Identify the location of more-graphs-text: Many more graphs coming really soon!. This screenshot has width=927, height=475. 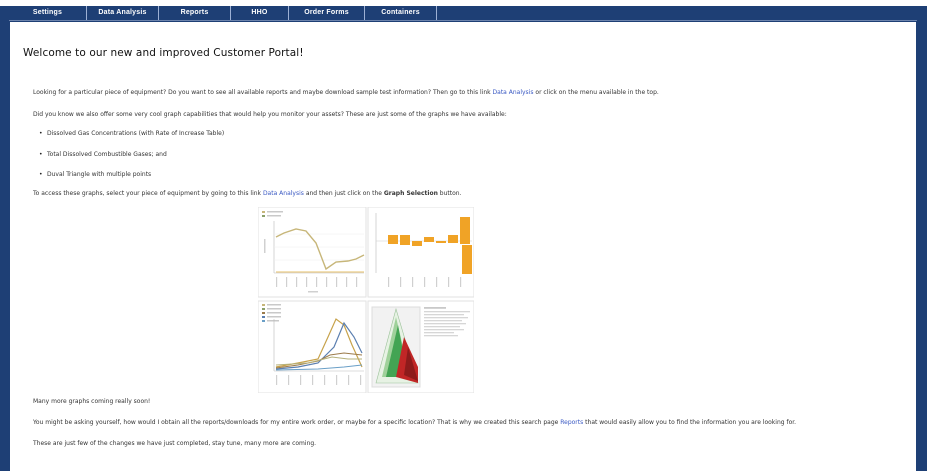
(92, 401).